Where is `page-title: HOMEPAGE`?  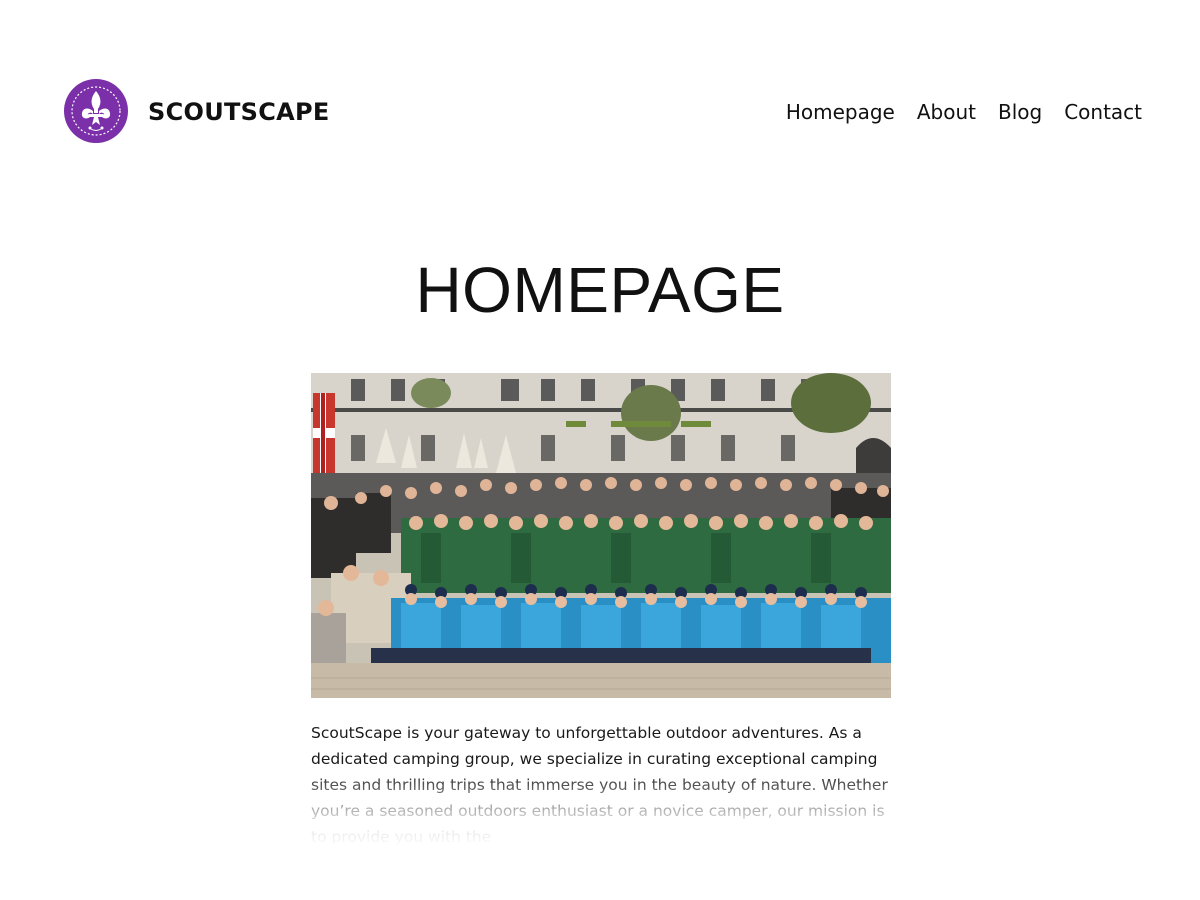 page-title: HOMEPAGE is located at coordinates (600, 290).